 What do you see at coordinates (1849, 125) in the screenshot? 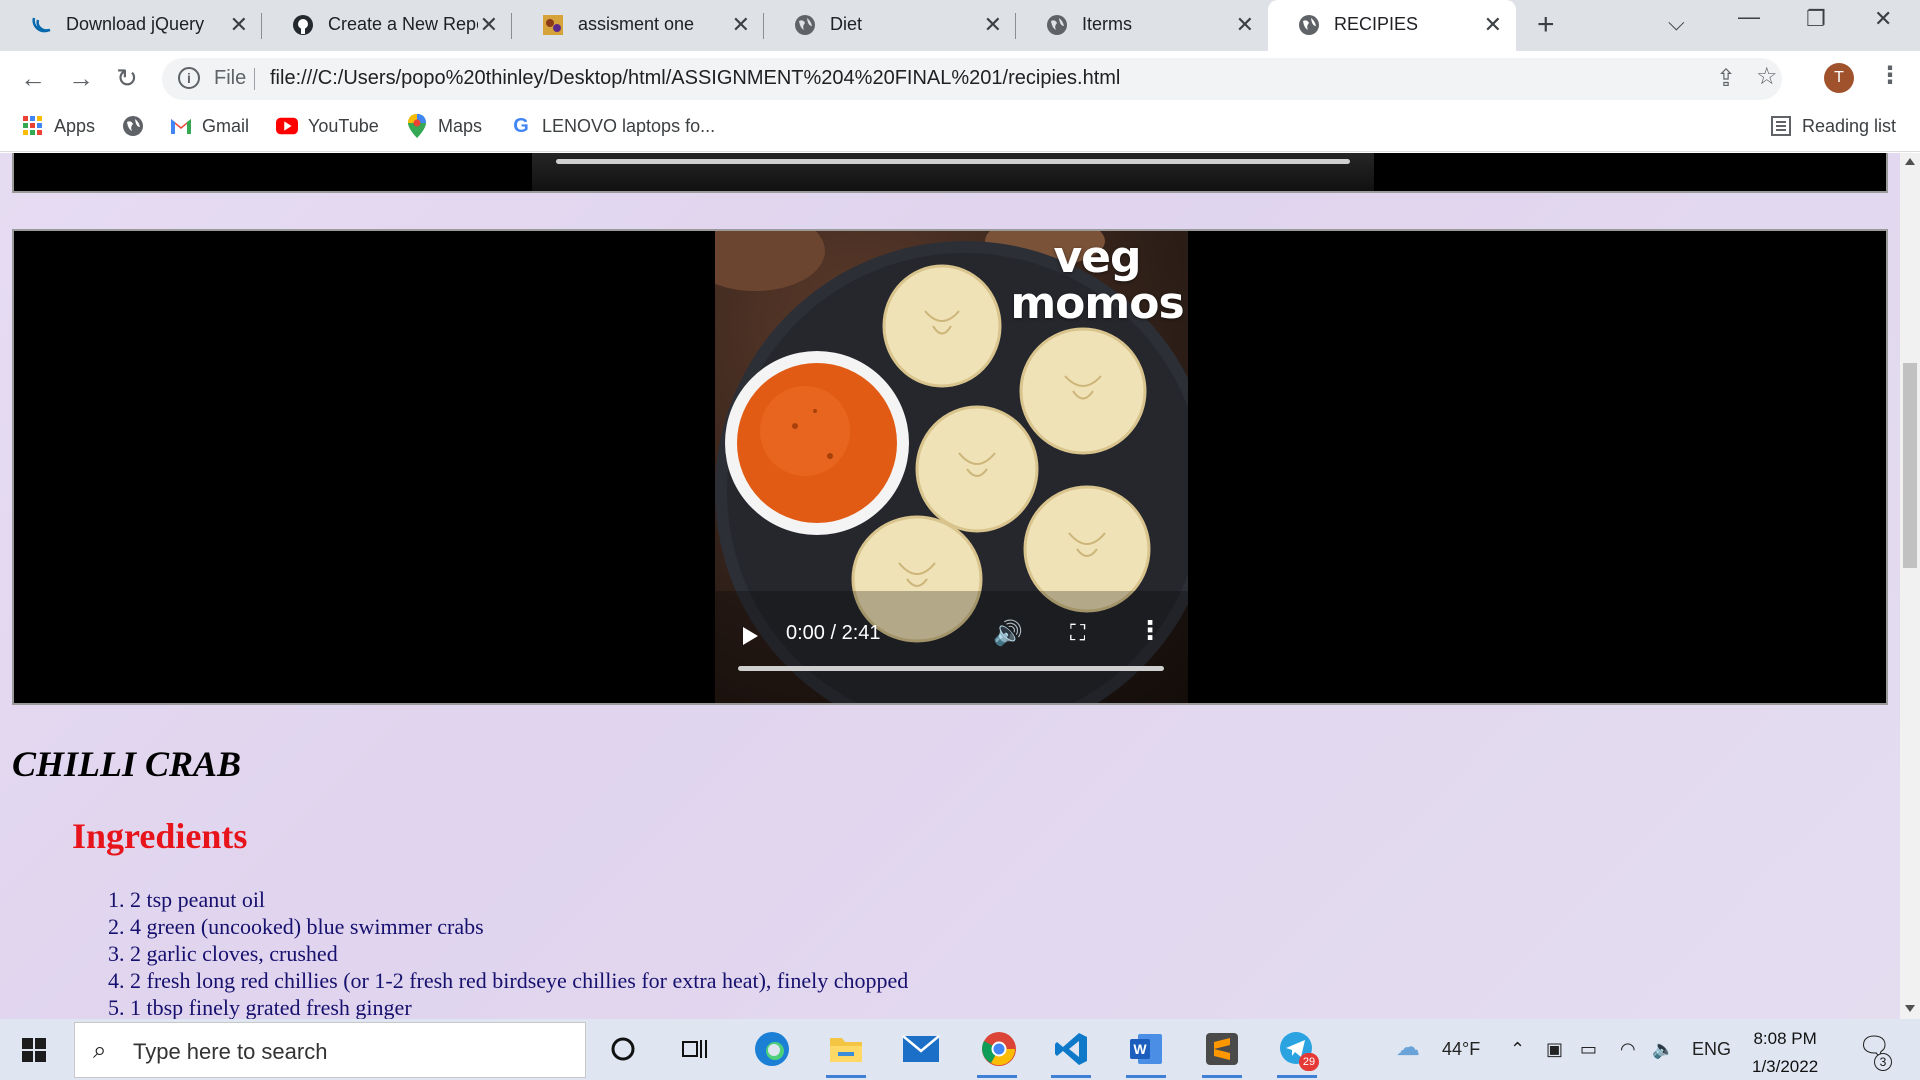
I see `reading-list-label: Reading list` at bounding box center [1849, 125].